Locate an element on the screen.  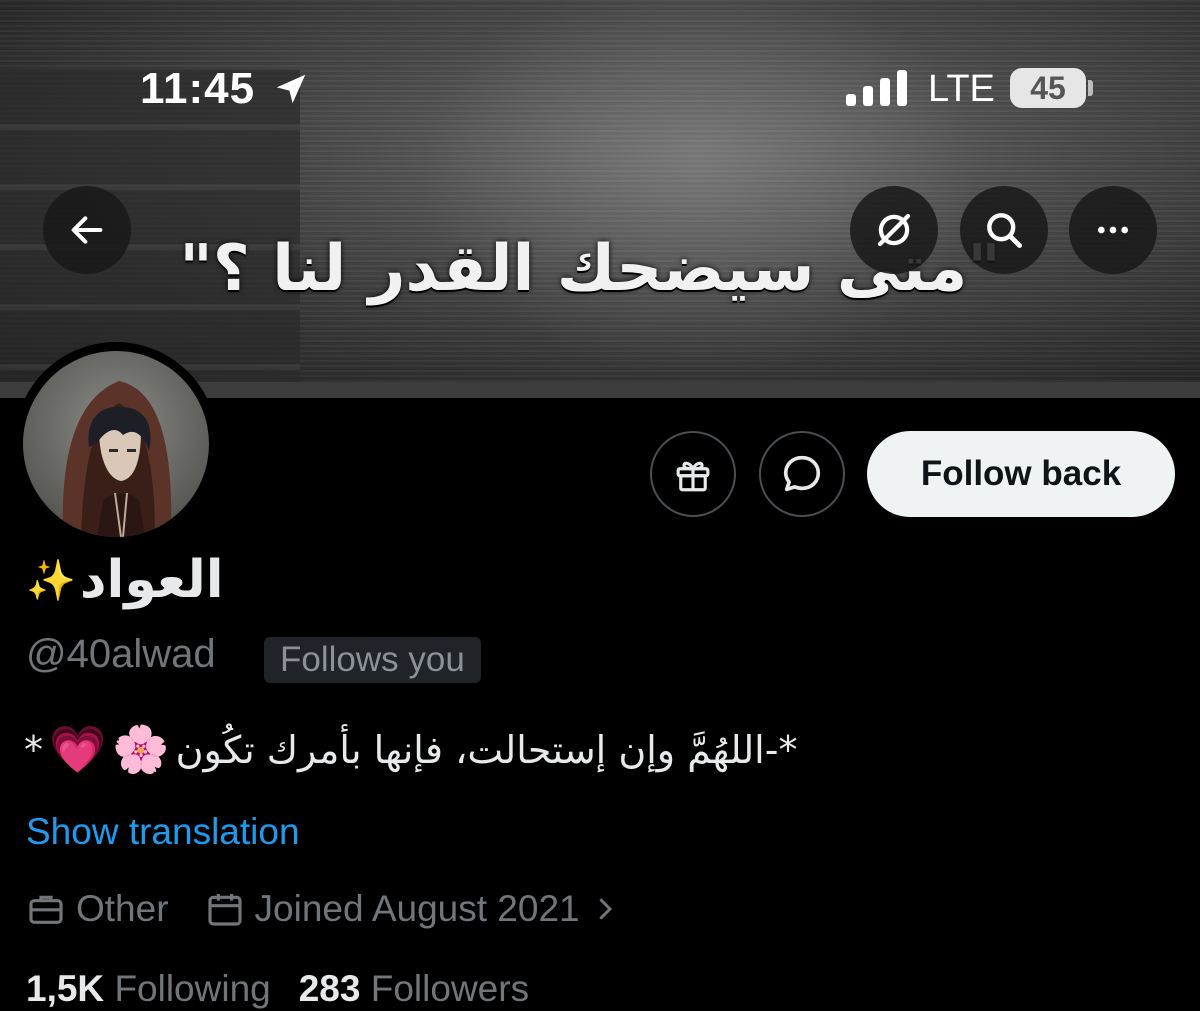
slashed-circle-icon is located at coordinates (894, 230).